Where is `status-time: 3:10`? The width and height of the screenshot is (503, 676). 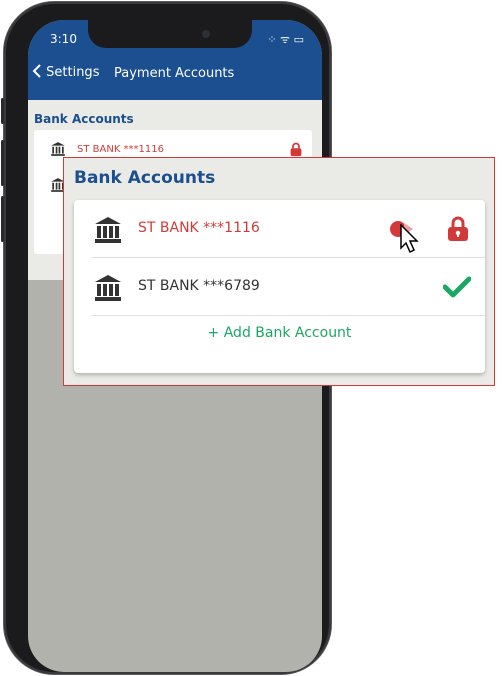
status-time: 3:10 is located at coordinates (63, 39).